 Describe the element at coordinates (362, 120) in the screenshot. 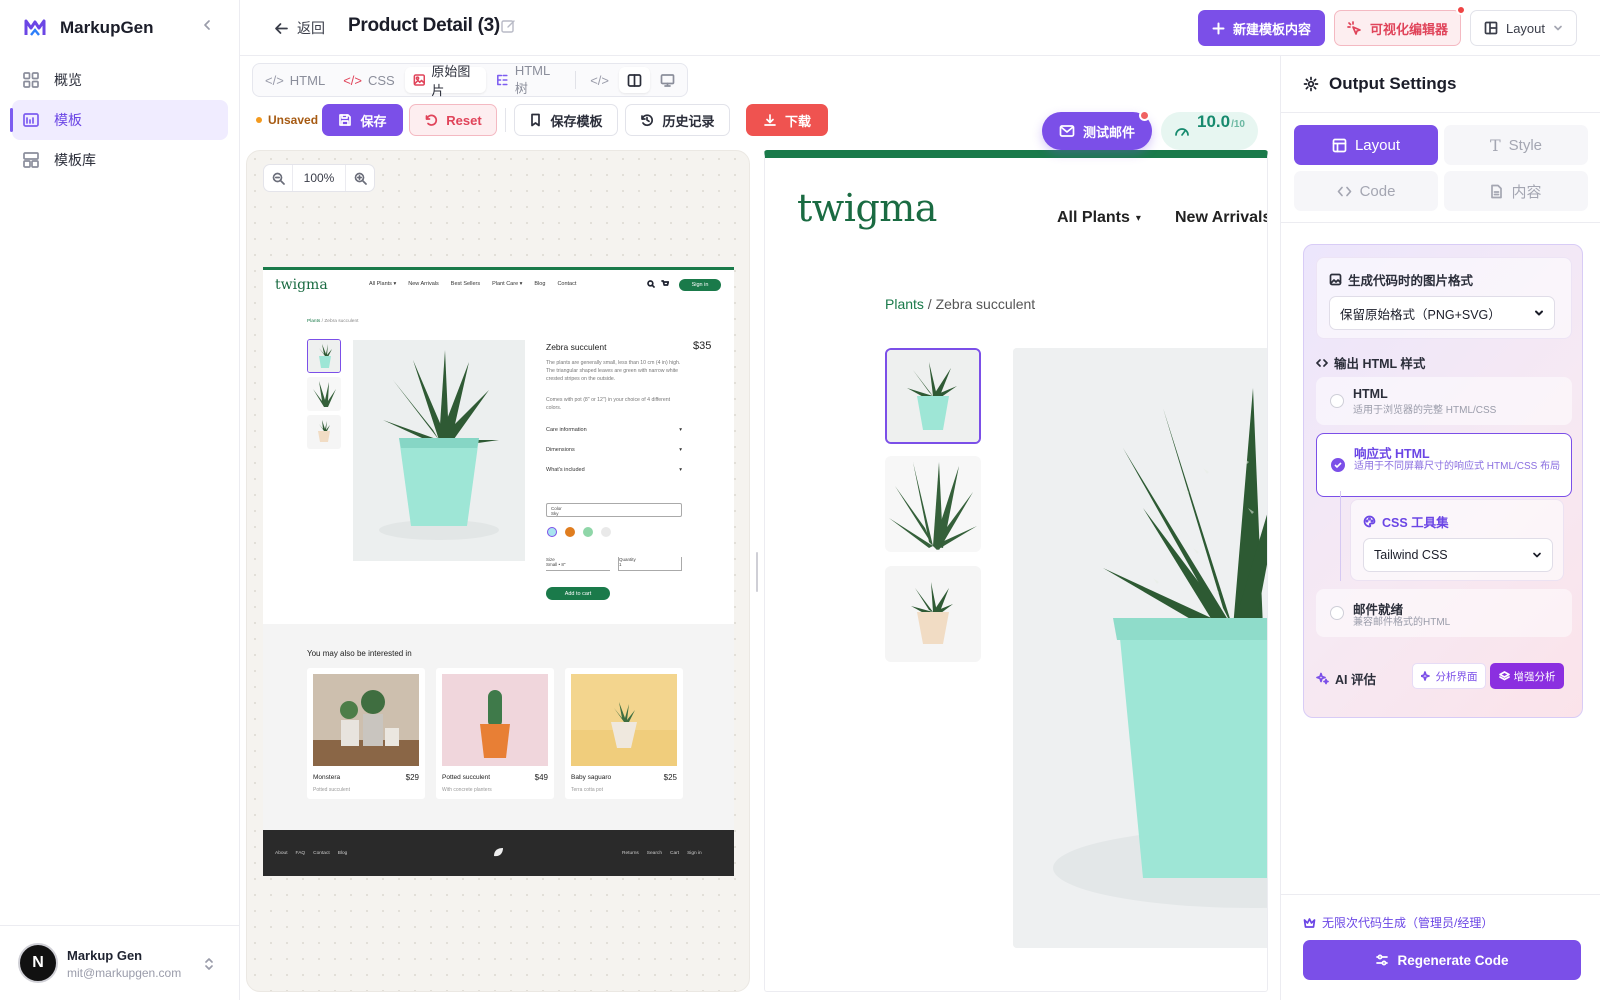

I see `save-button: 保存` at that location.